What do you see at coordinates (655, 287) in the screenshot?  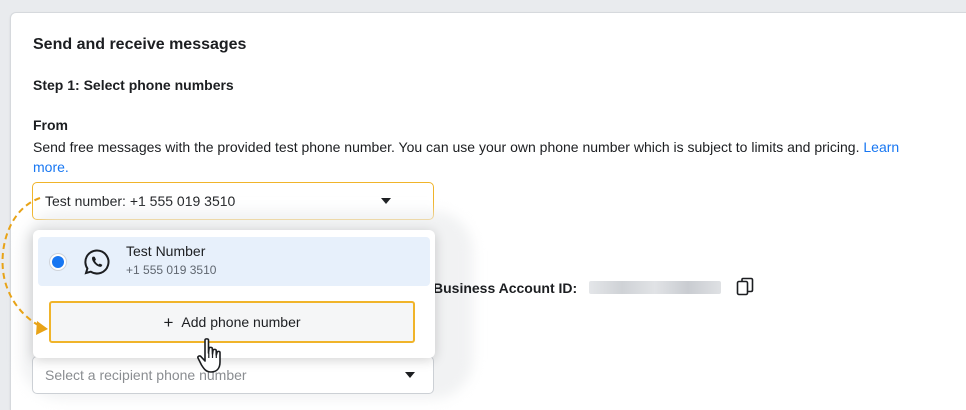 I see `business-account-id-redacted` at bounding box center [655, 287].